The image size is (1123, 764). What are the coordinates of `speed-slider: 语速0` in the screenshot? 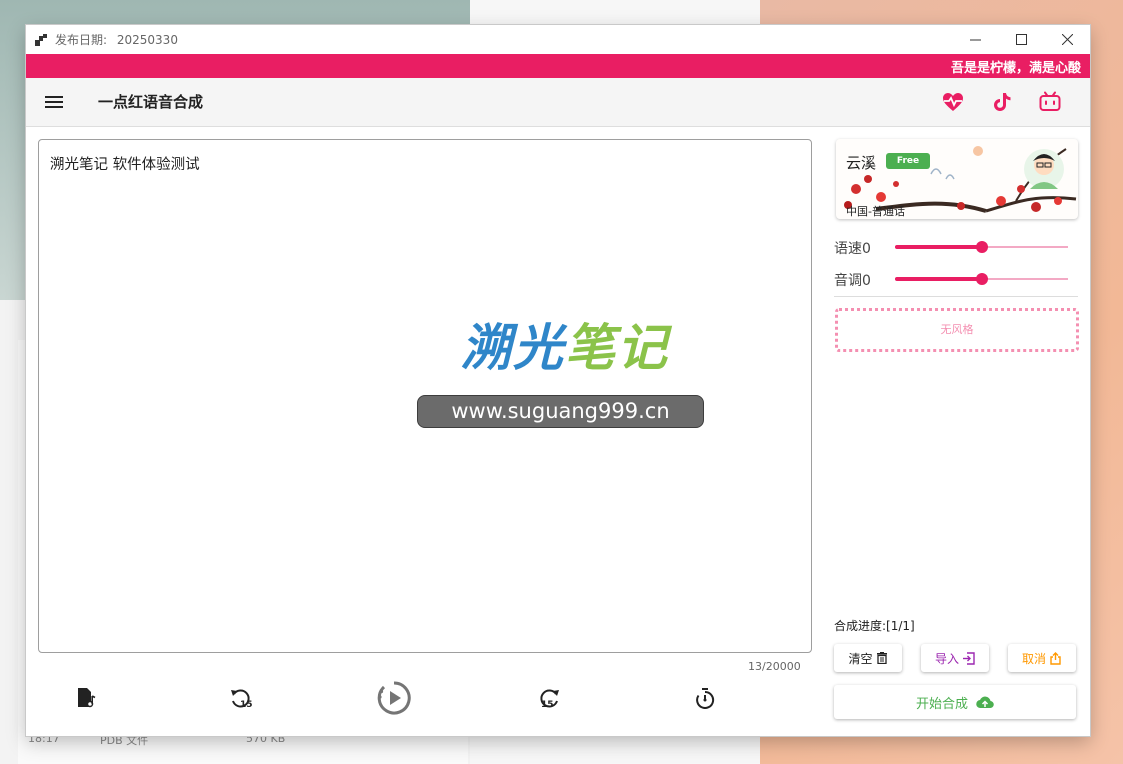 It's located at (956, 247).